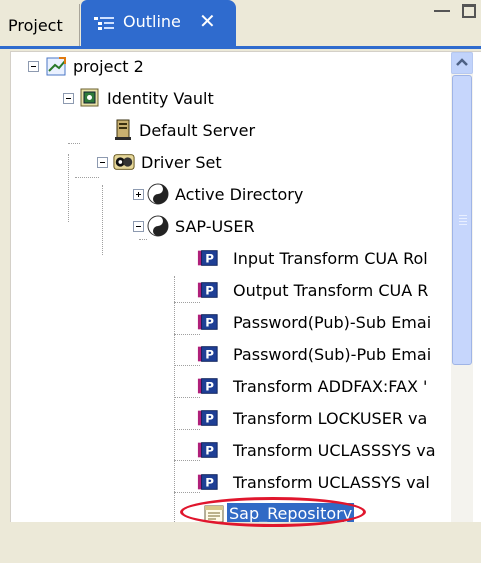 This screenshot has height=563, width=481. Describe the element at coordinates (332, 322) in the screenshot. I see `tree-node-label: Password(Pub)-Sub Emai` at that location.